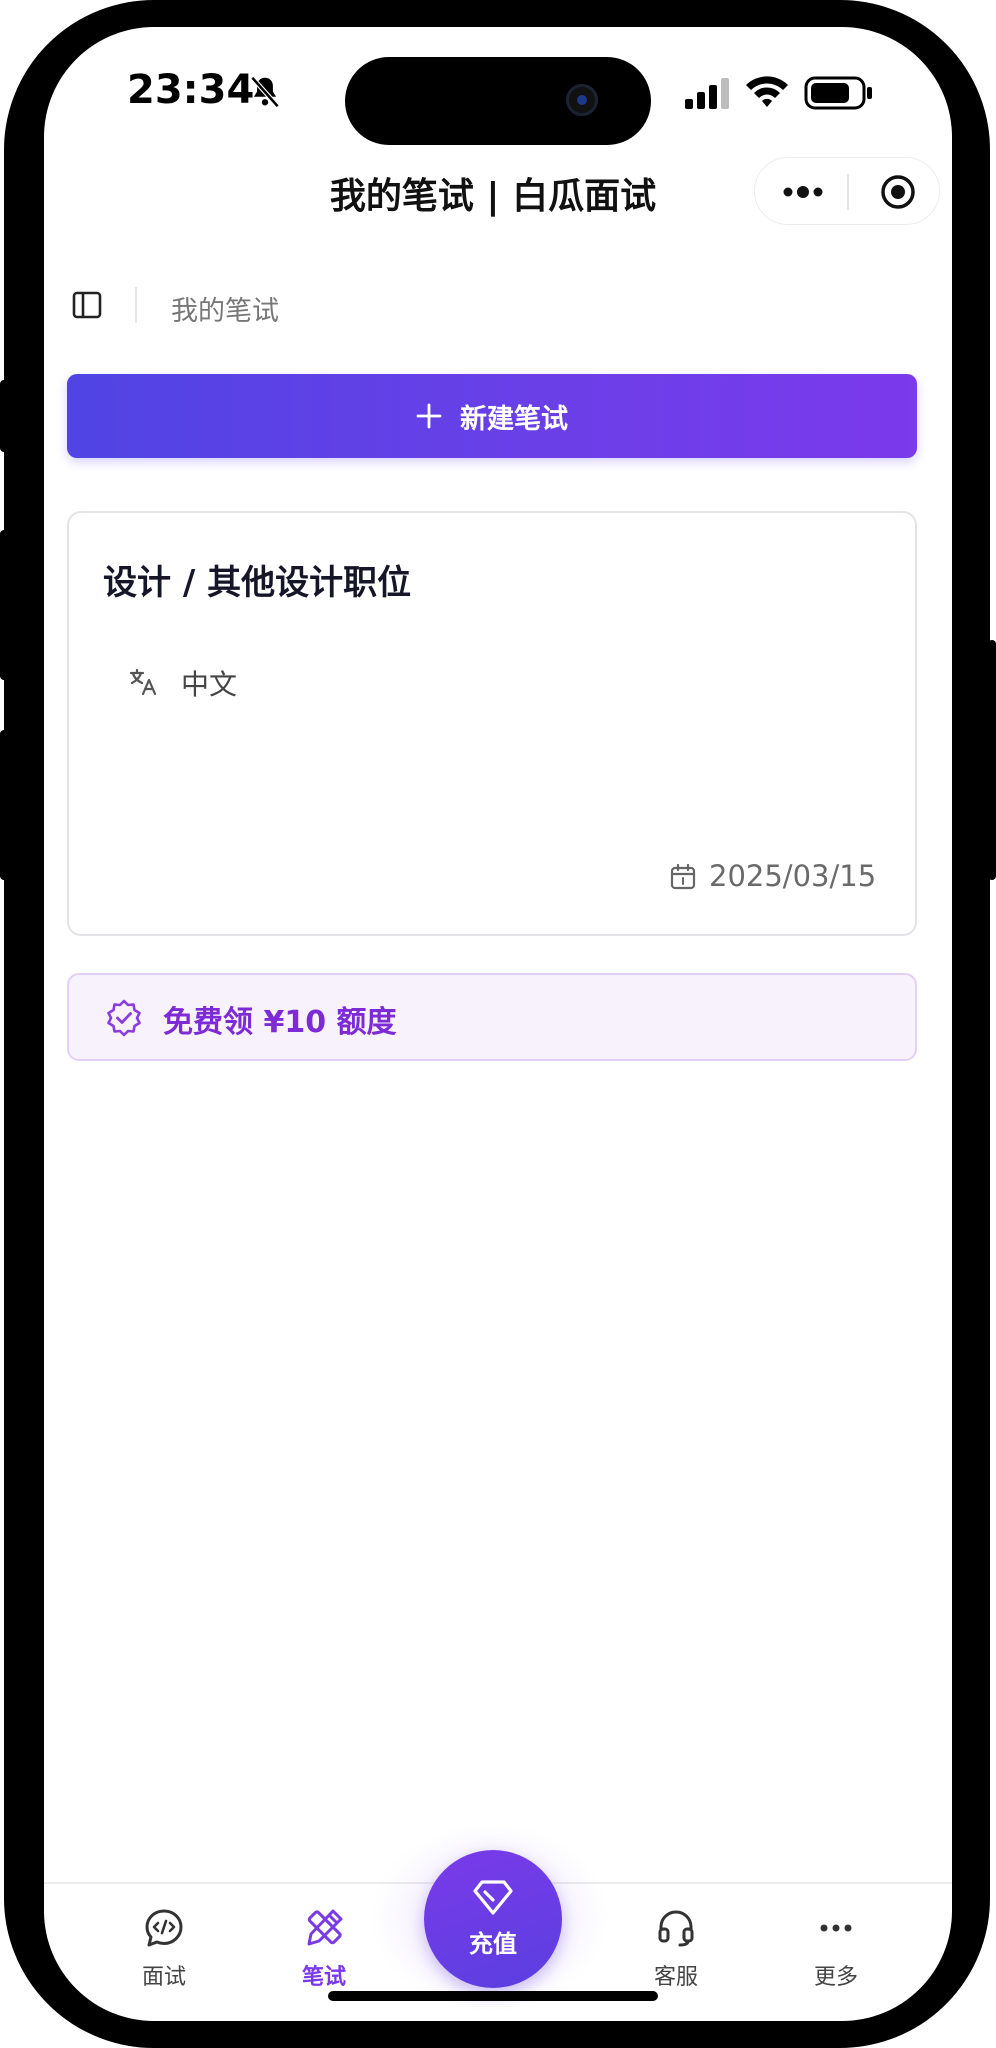  Describe the element at coordinates (265, 92) in the screenshot. I see `bell-muted-icon` at that location.